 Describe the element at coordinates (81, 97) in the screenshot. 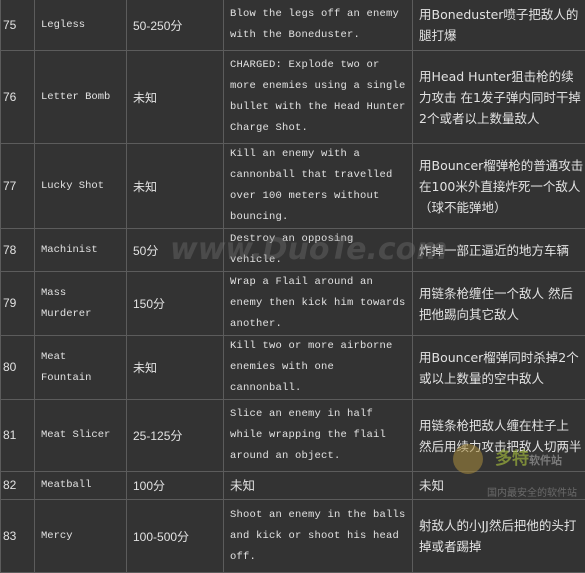

I see `achievement-name: Letter Bomb` at that location.